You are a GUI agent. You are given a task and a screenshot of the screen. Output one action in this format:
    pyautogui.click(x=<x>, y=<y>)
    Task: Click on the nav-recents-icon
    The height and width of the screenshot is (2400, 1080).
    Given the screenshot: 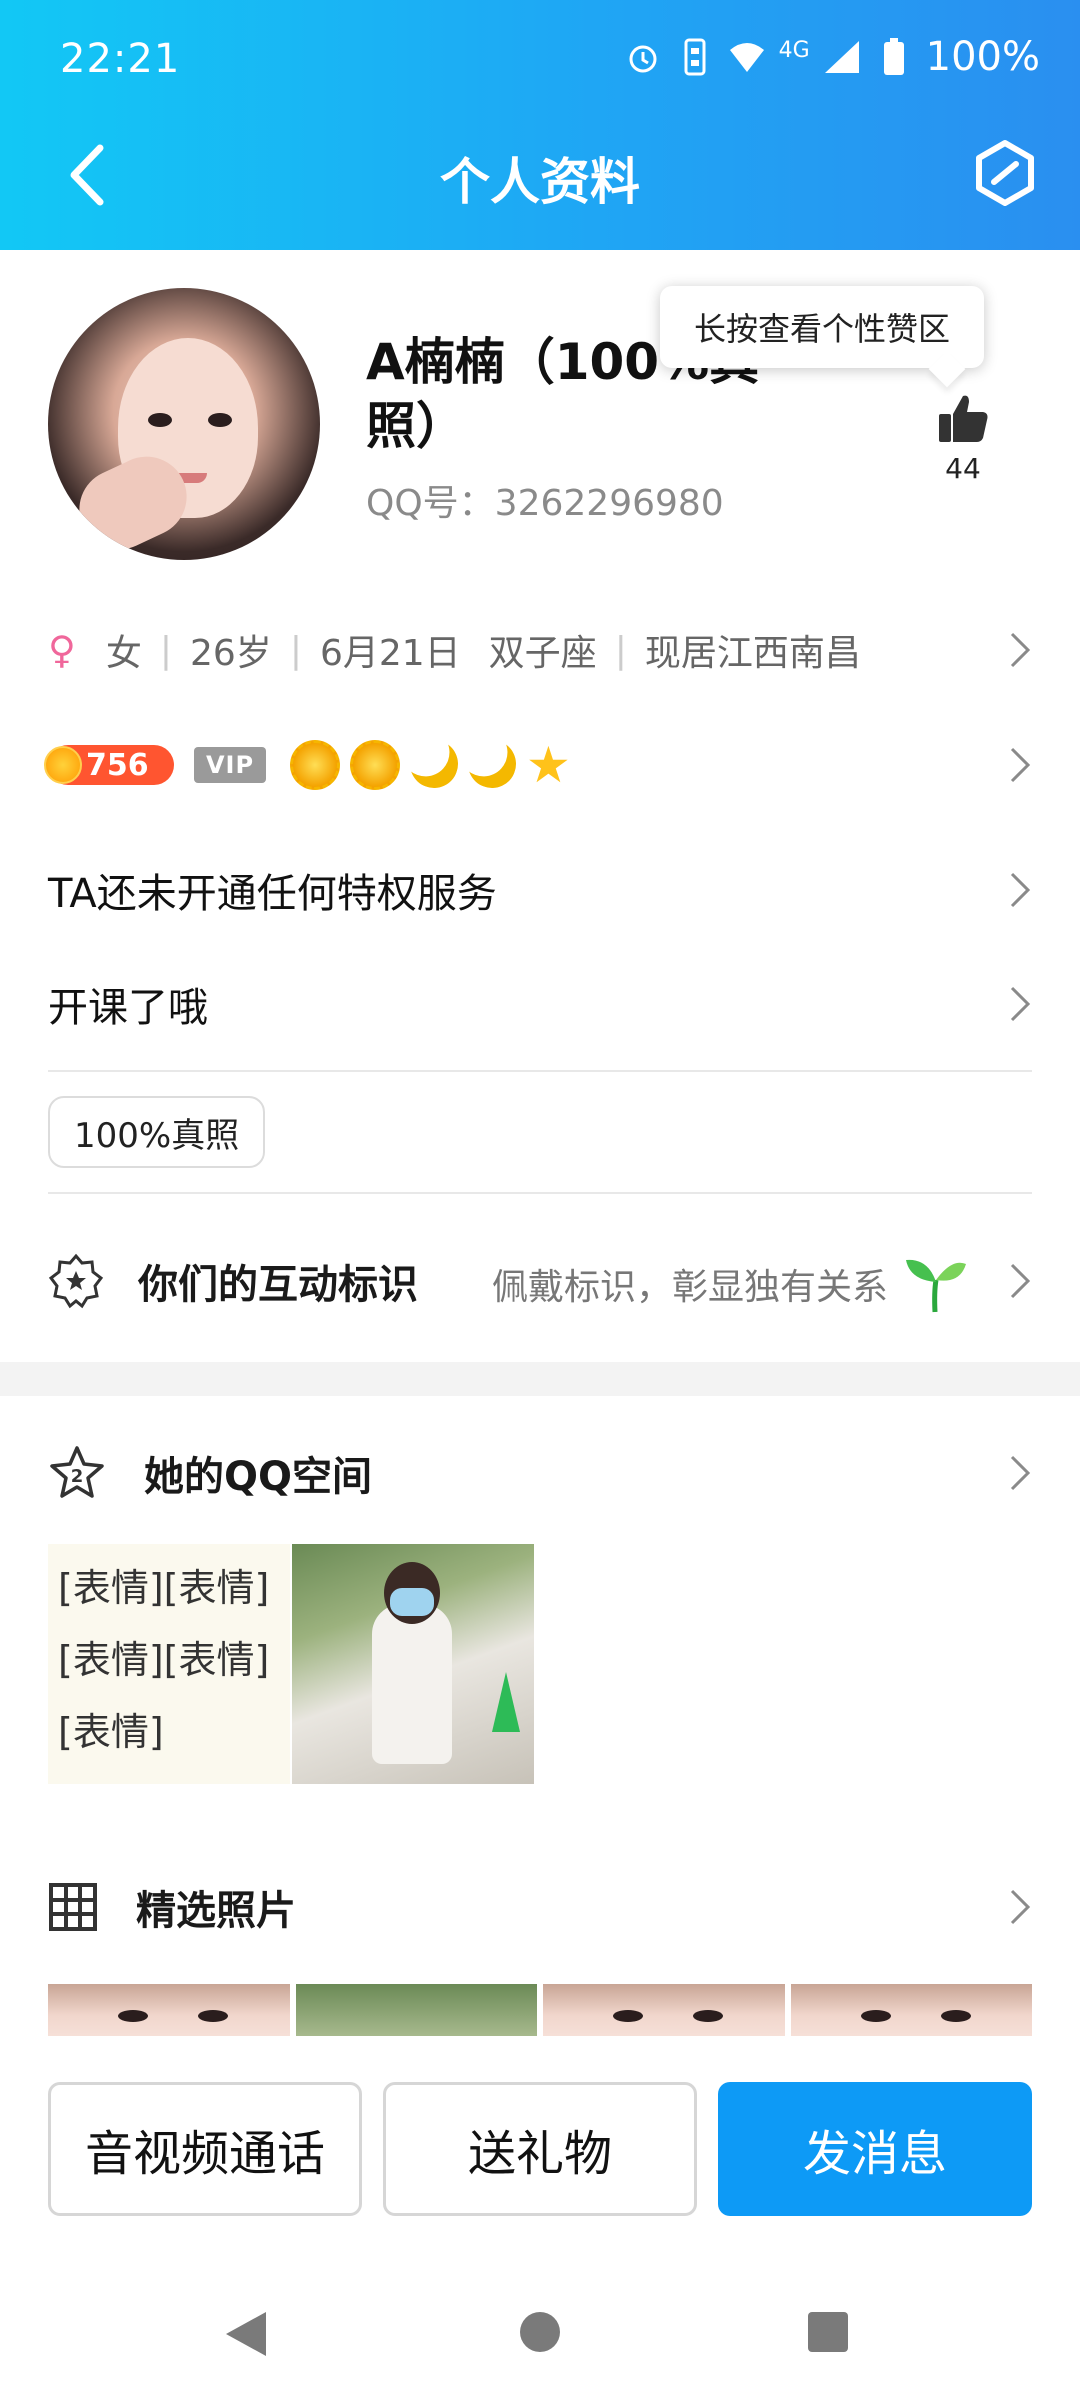 What is the action you would take?
    pyautogui.click(x=828, y=2332)
    